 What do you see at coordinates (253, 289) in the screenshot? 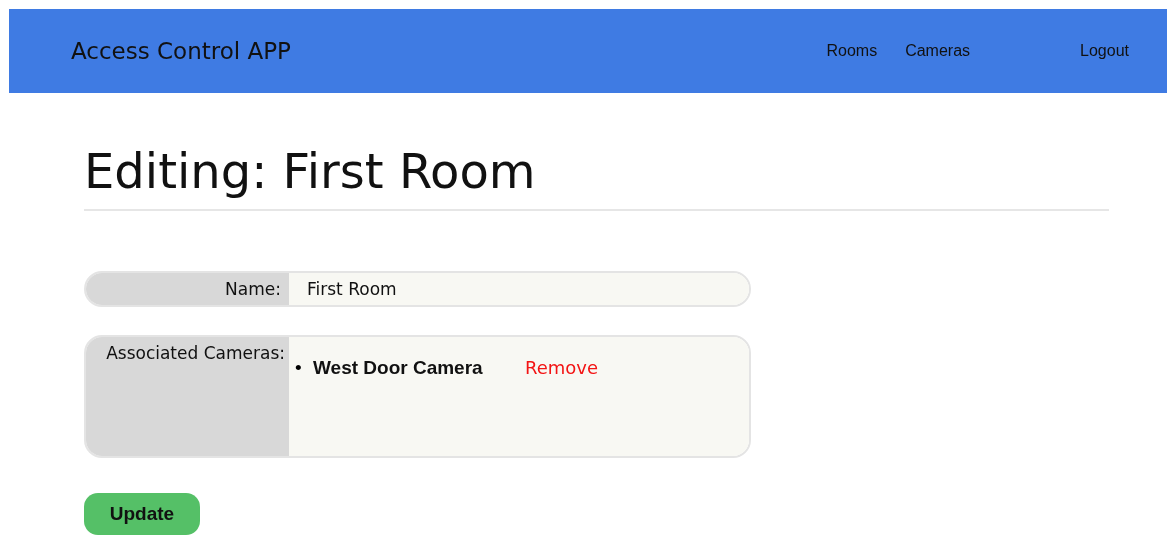
I see `field-label: Name:` at bounding box center [253, 289].